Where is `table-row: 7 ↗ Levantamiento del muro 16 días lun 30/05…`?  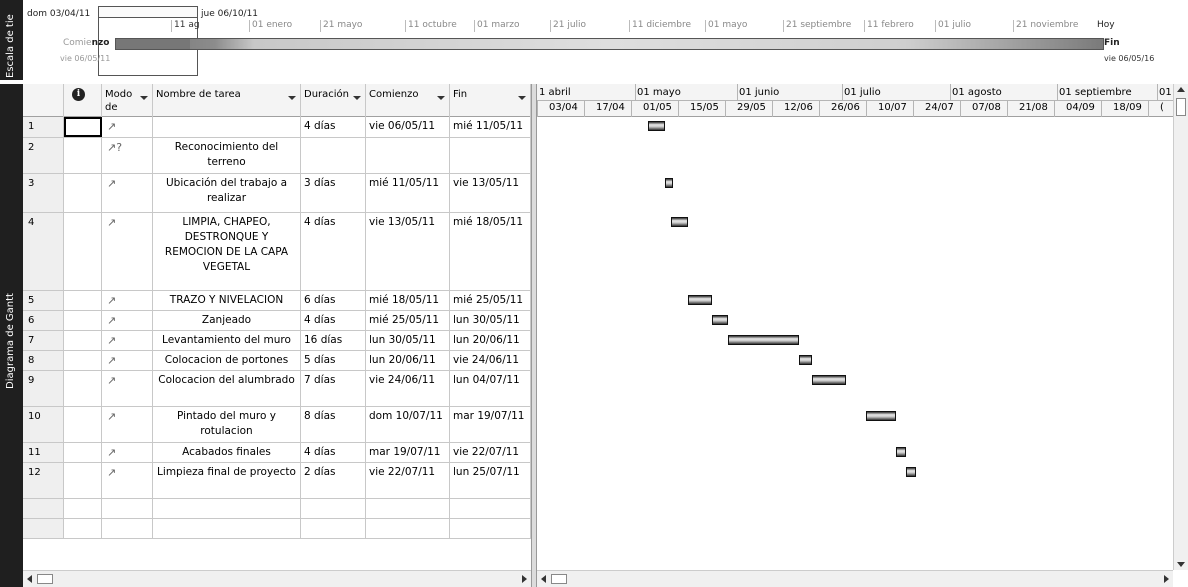
table-row: 7 ↗ Levantamiento del muro 16 días lun 30/05… is located at coordinates (277, 341).